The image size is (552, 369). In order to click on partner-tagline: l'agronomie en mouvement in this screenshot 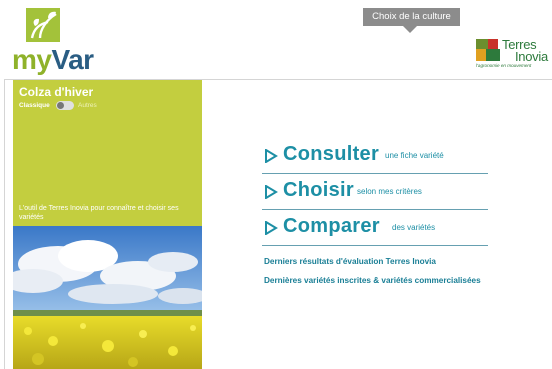, I will do `click(504, 65)`.